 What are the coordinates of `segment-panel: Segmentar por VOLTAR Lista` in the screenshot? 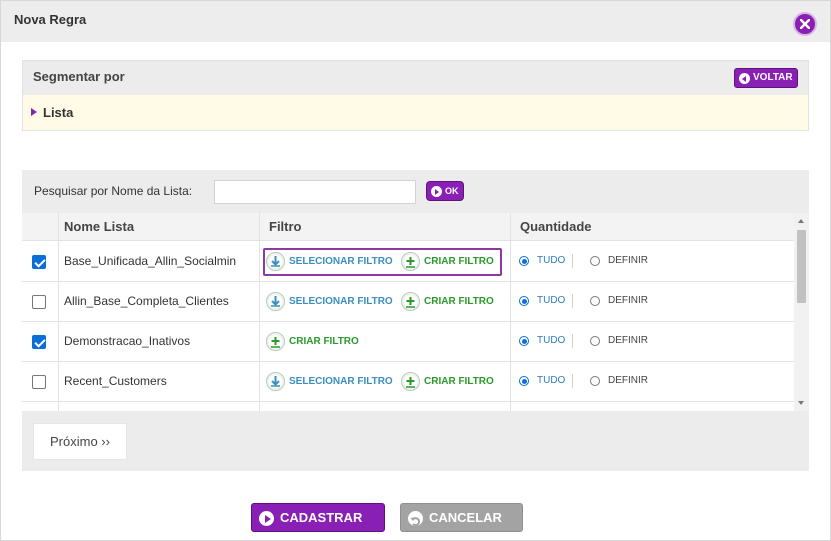 It's located at (415, 95).